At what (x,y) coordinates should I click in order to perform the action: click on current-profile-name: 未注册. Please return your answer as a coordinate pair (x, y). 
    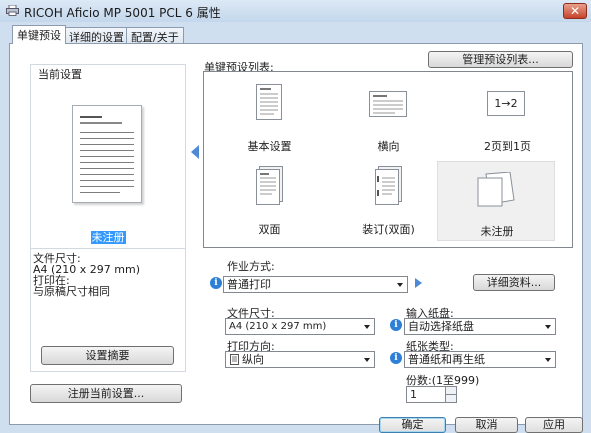
    Looking at the image, I should click on (108, 237).